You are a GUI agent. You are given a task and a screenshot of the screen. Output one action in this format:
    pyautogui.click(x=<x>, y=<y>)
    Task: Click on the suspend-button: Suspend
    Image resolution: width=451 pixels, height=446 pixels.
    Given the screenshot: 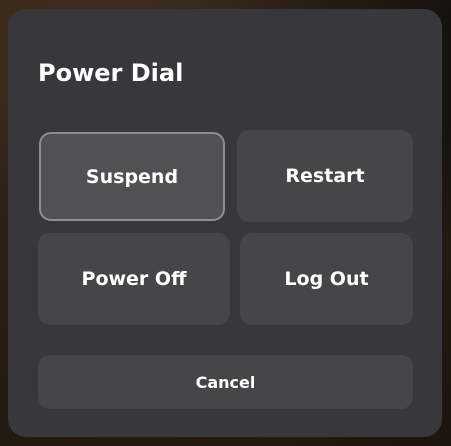 What is the action you would take?
    pyautogui.click(x=132, y=176)
    